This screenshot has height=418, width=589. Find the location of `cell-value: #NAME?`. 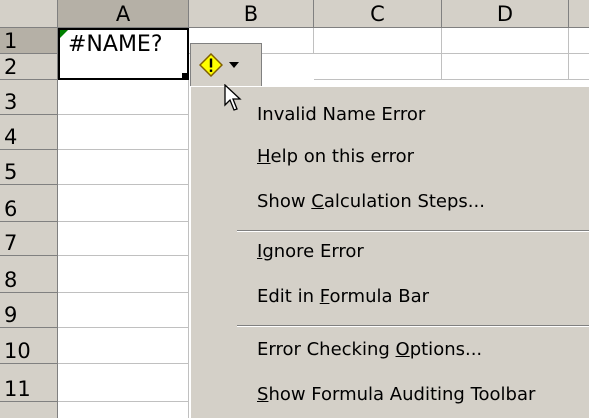

cell-value: #NAME? is located at coordinates (115, 44).